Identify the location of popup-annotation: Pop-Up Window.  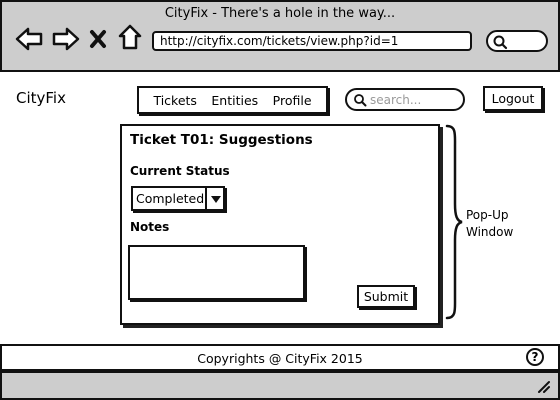
(489, 224).